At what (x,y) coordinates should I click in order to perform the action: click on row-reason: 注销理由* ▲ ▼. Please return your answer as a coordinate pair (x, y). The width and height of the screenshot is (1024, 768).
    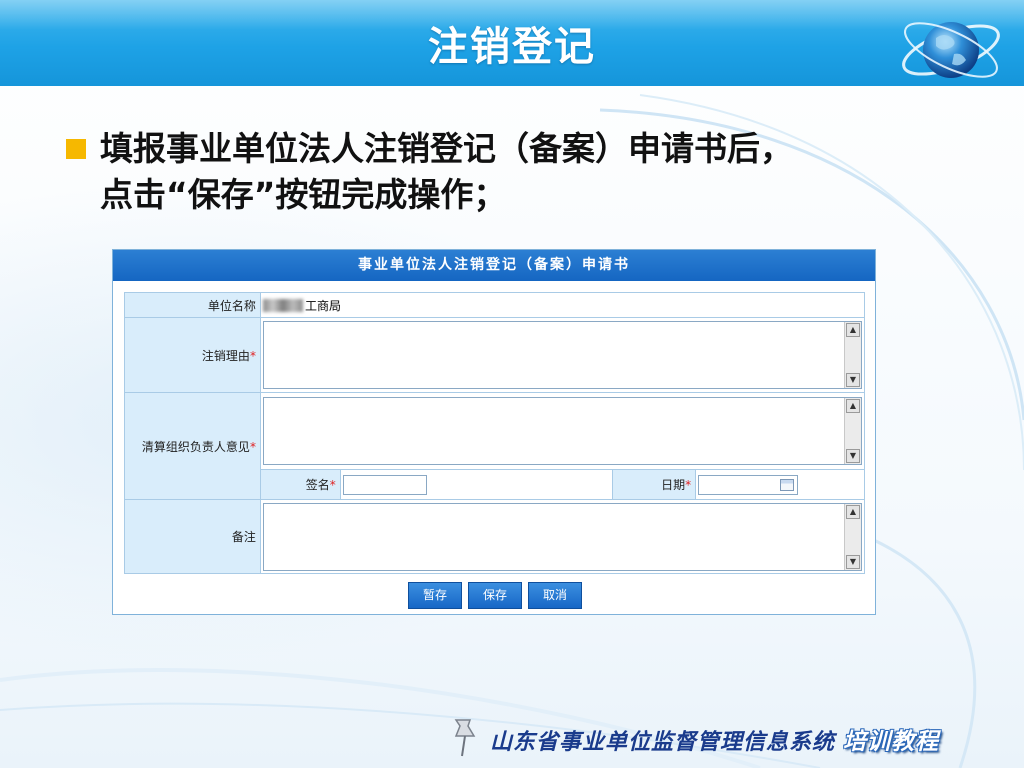
    Looking at the image, I should click on (495, 355).